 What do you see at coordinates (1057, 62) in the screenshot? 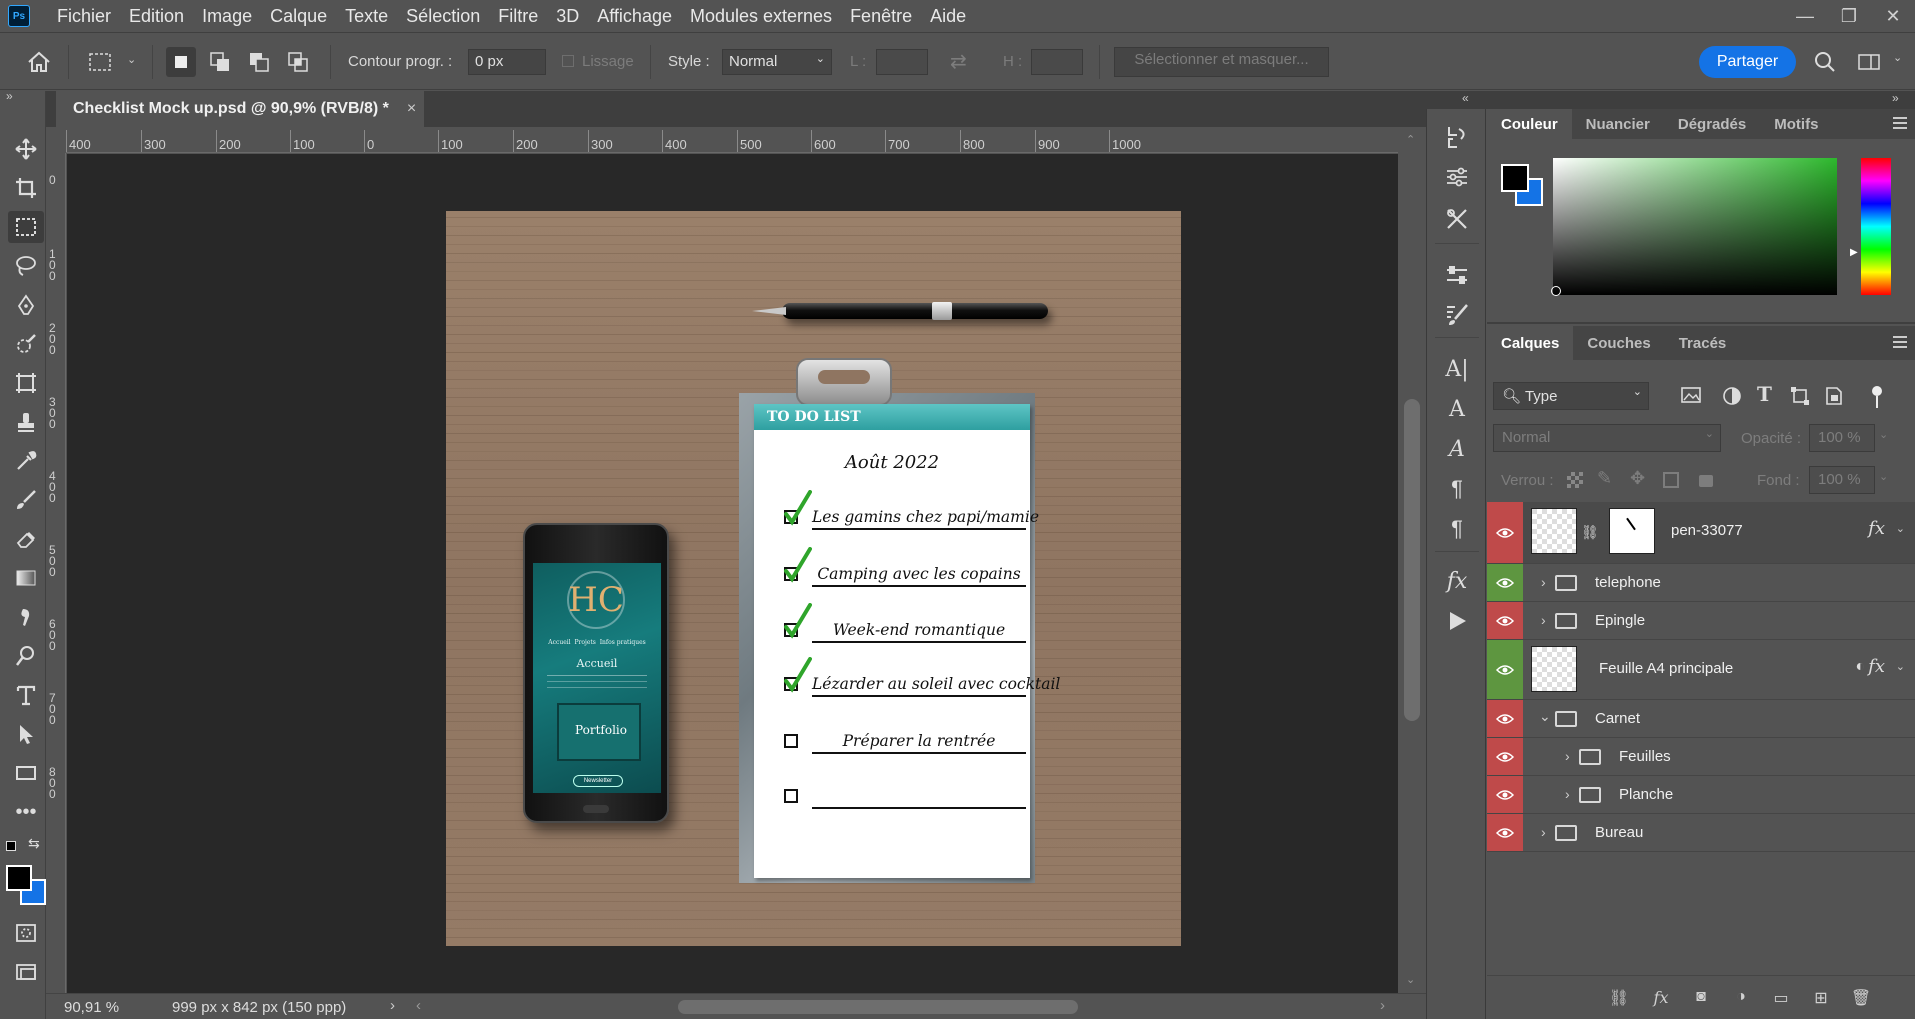
I see `height-input` at bounding box center [1057, 62].